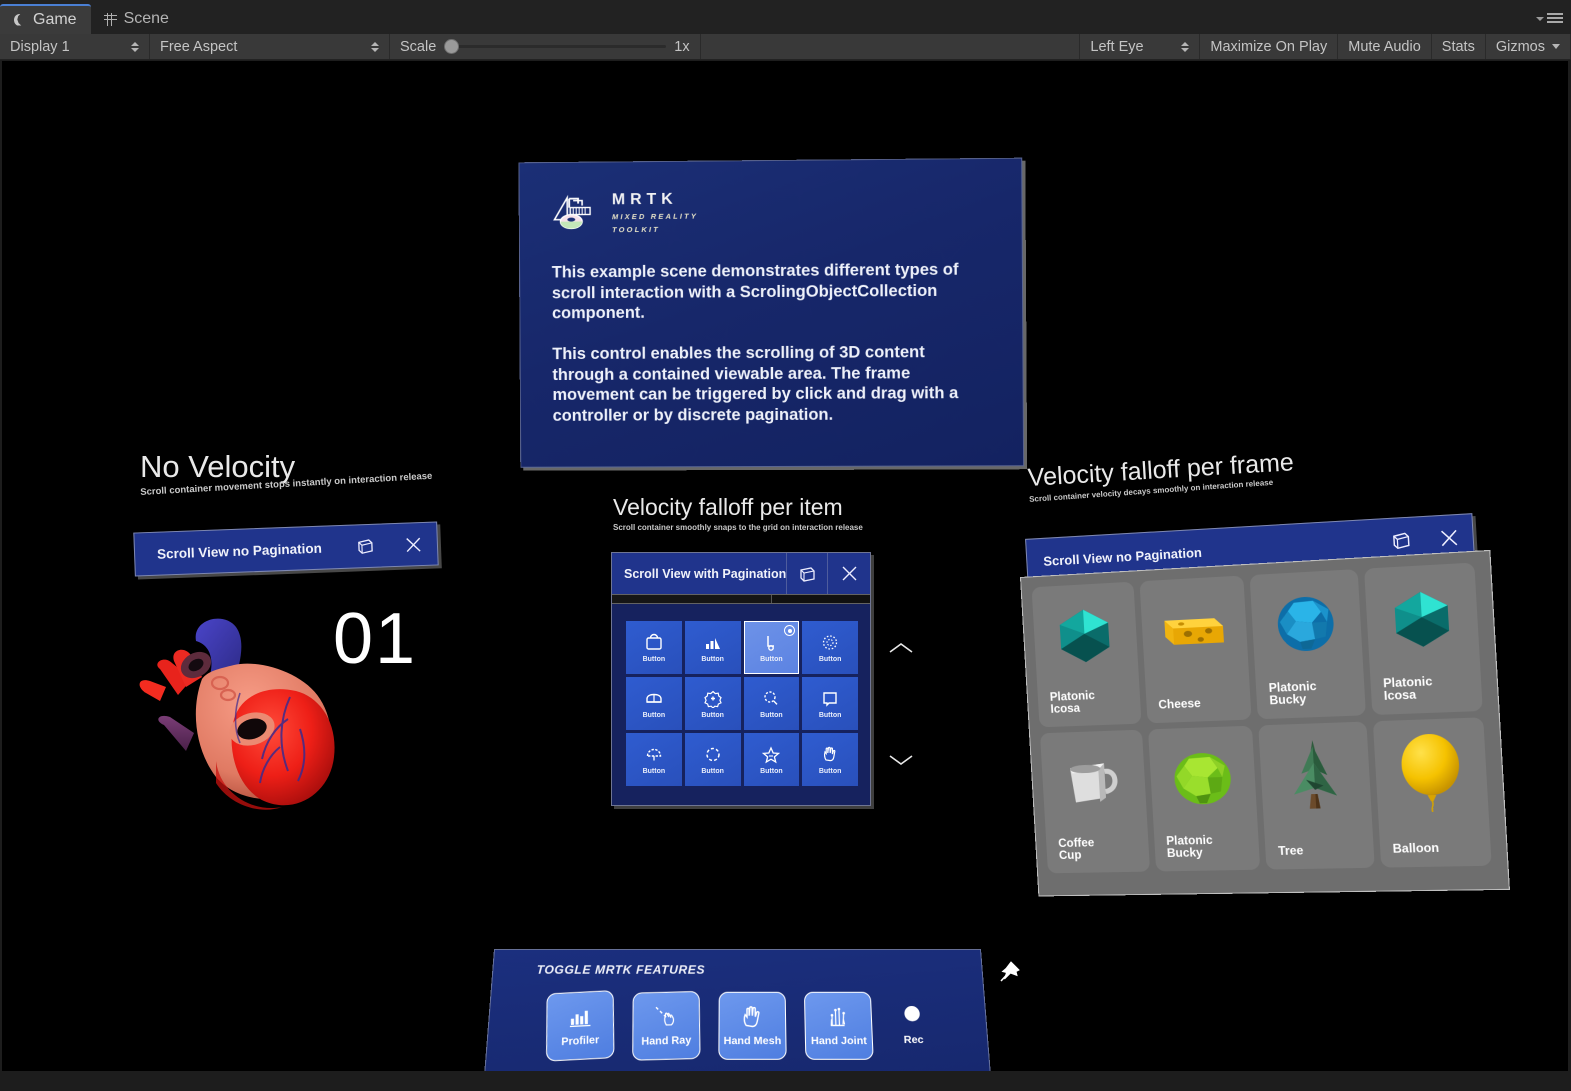 This screenshot has width=1571, height=1091. I want to click on toggle-button-label: Profiler, so click(580, 1040).